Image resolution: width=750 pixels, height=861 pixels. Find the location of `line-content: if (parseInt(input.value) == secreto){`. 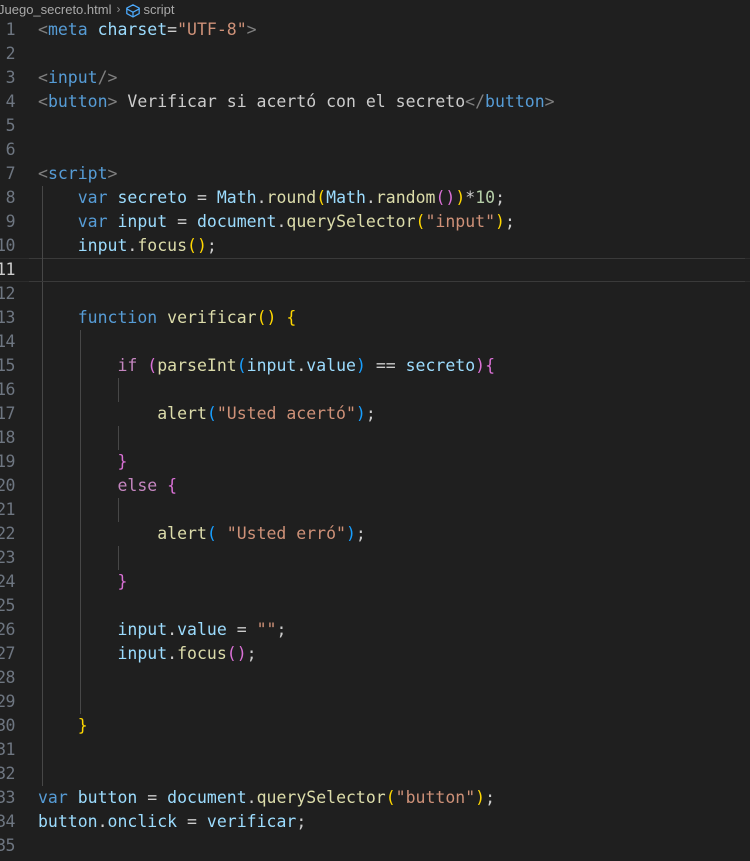

line-content: if (parseInt(input.value) == secreto){ is located at coordinates (266, 366).